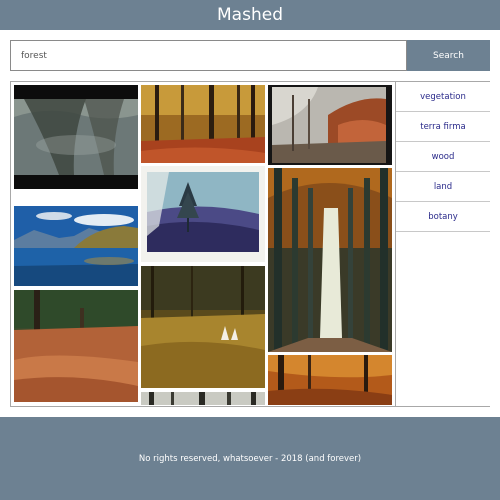  I want to click on tag-land: land, so click(443, 187).